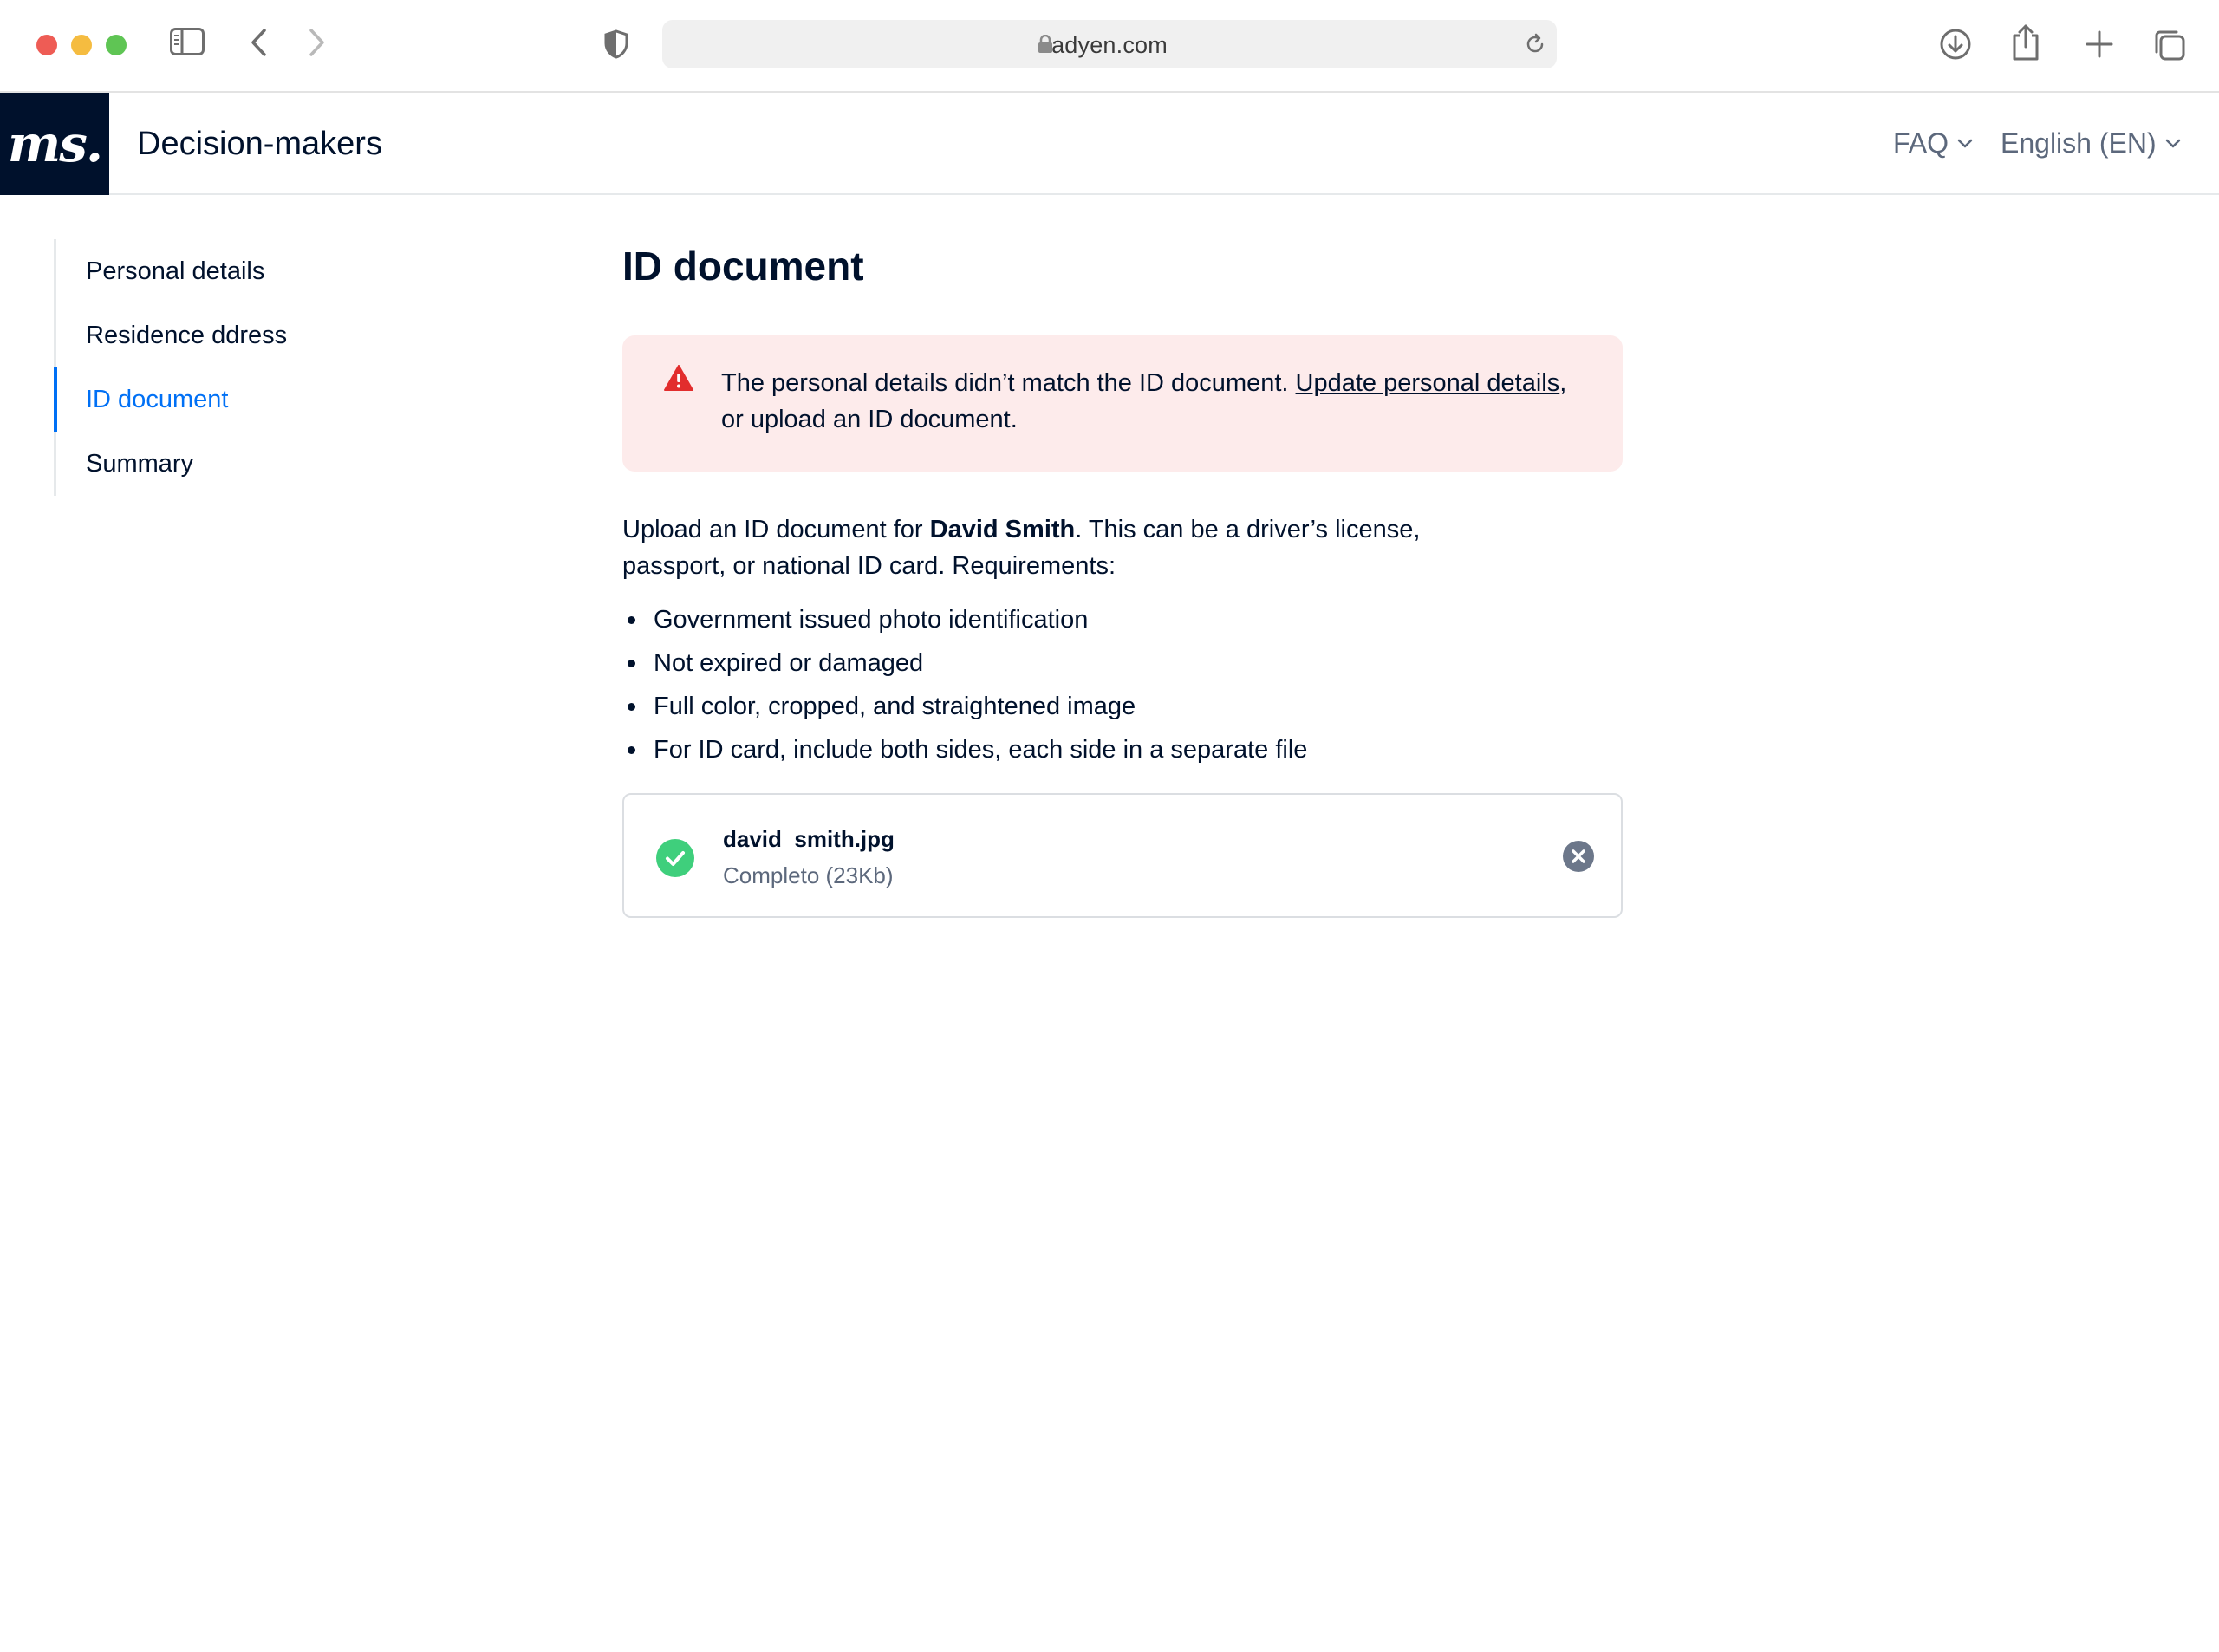 The image size is (2219, 1652). Describe the element at coordinates (1123, 855) in the screenshot. I see `uploaded-file-card: david_smith.jpg Completo (23Kb)` at that location.